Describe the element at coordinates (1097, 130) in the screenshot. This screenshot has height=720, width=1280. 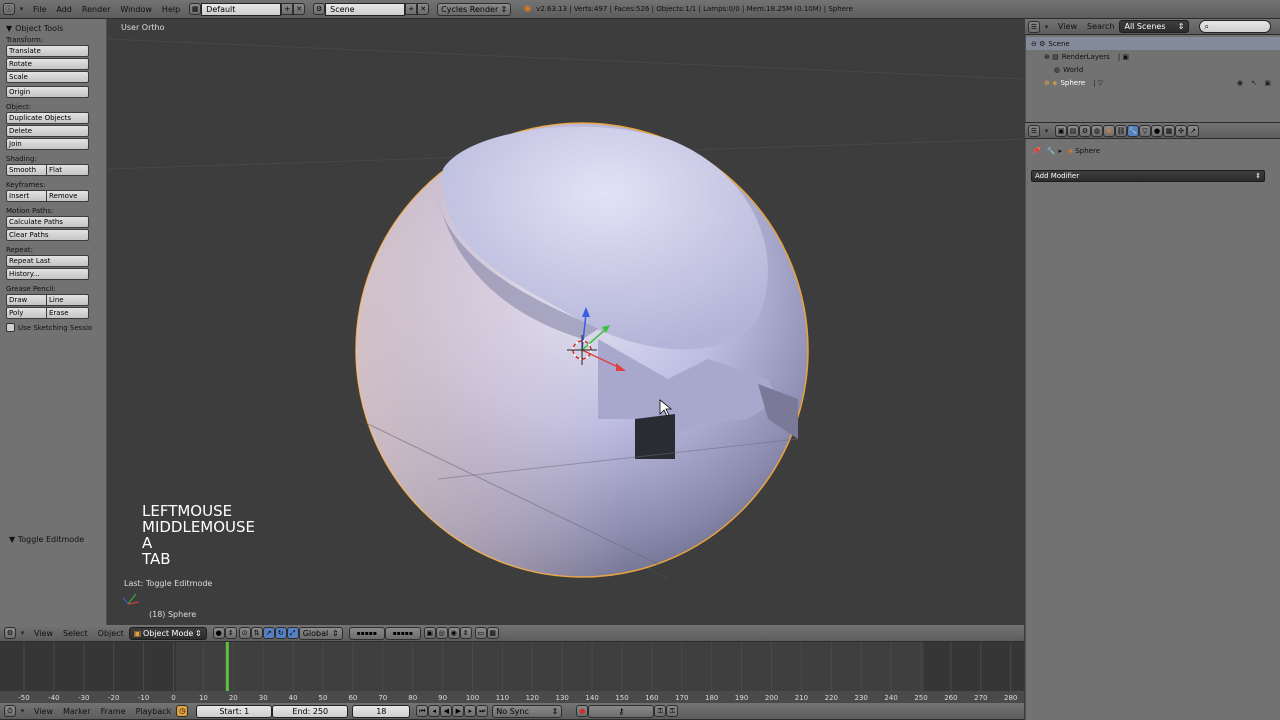
I see `world-context-icon: ◍` at that location.